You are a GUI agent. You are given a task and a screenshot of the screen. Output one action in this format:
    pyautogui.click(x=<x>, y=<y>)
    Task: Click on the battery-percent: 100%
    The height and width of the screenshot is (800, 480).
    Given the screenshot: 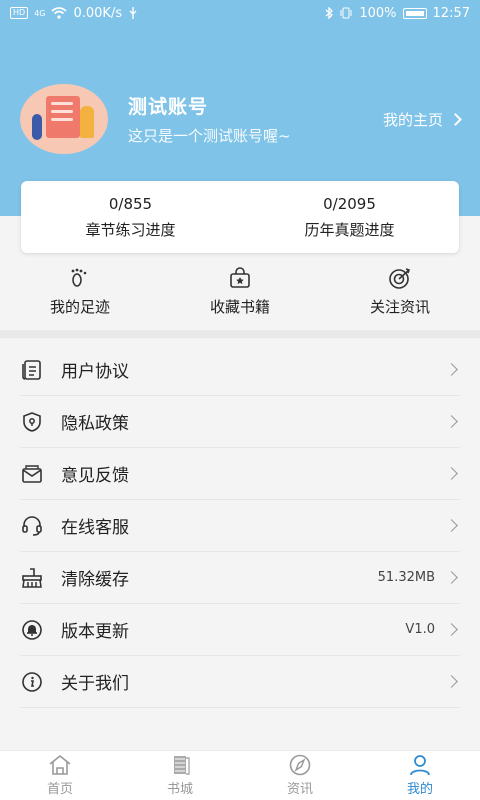 What is the action you would take?
    pyautogui.click(x=378, y=13)
    